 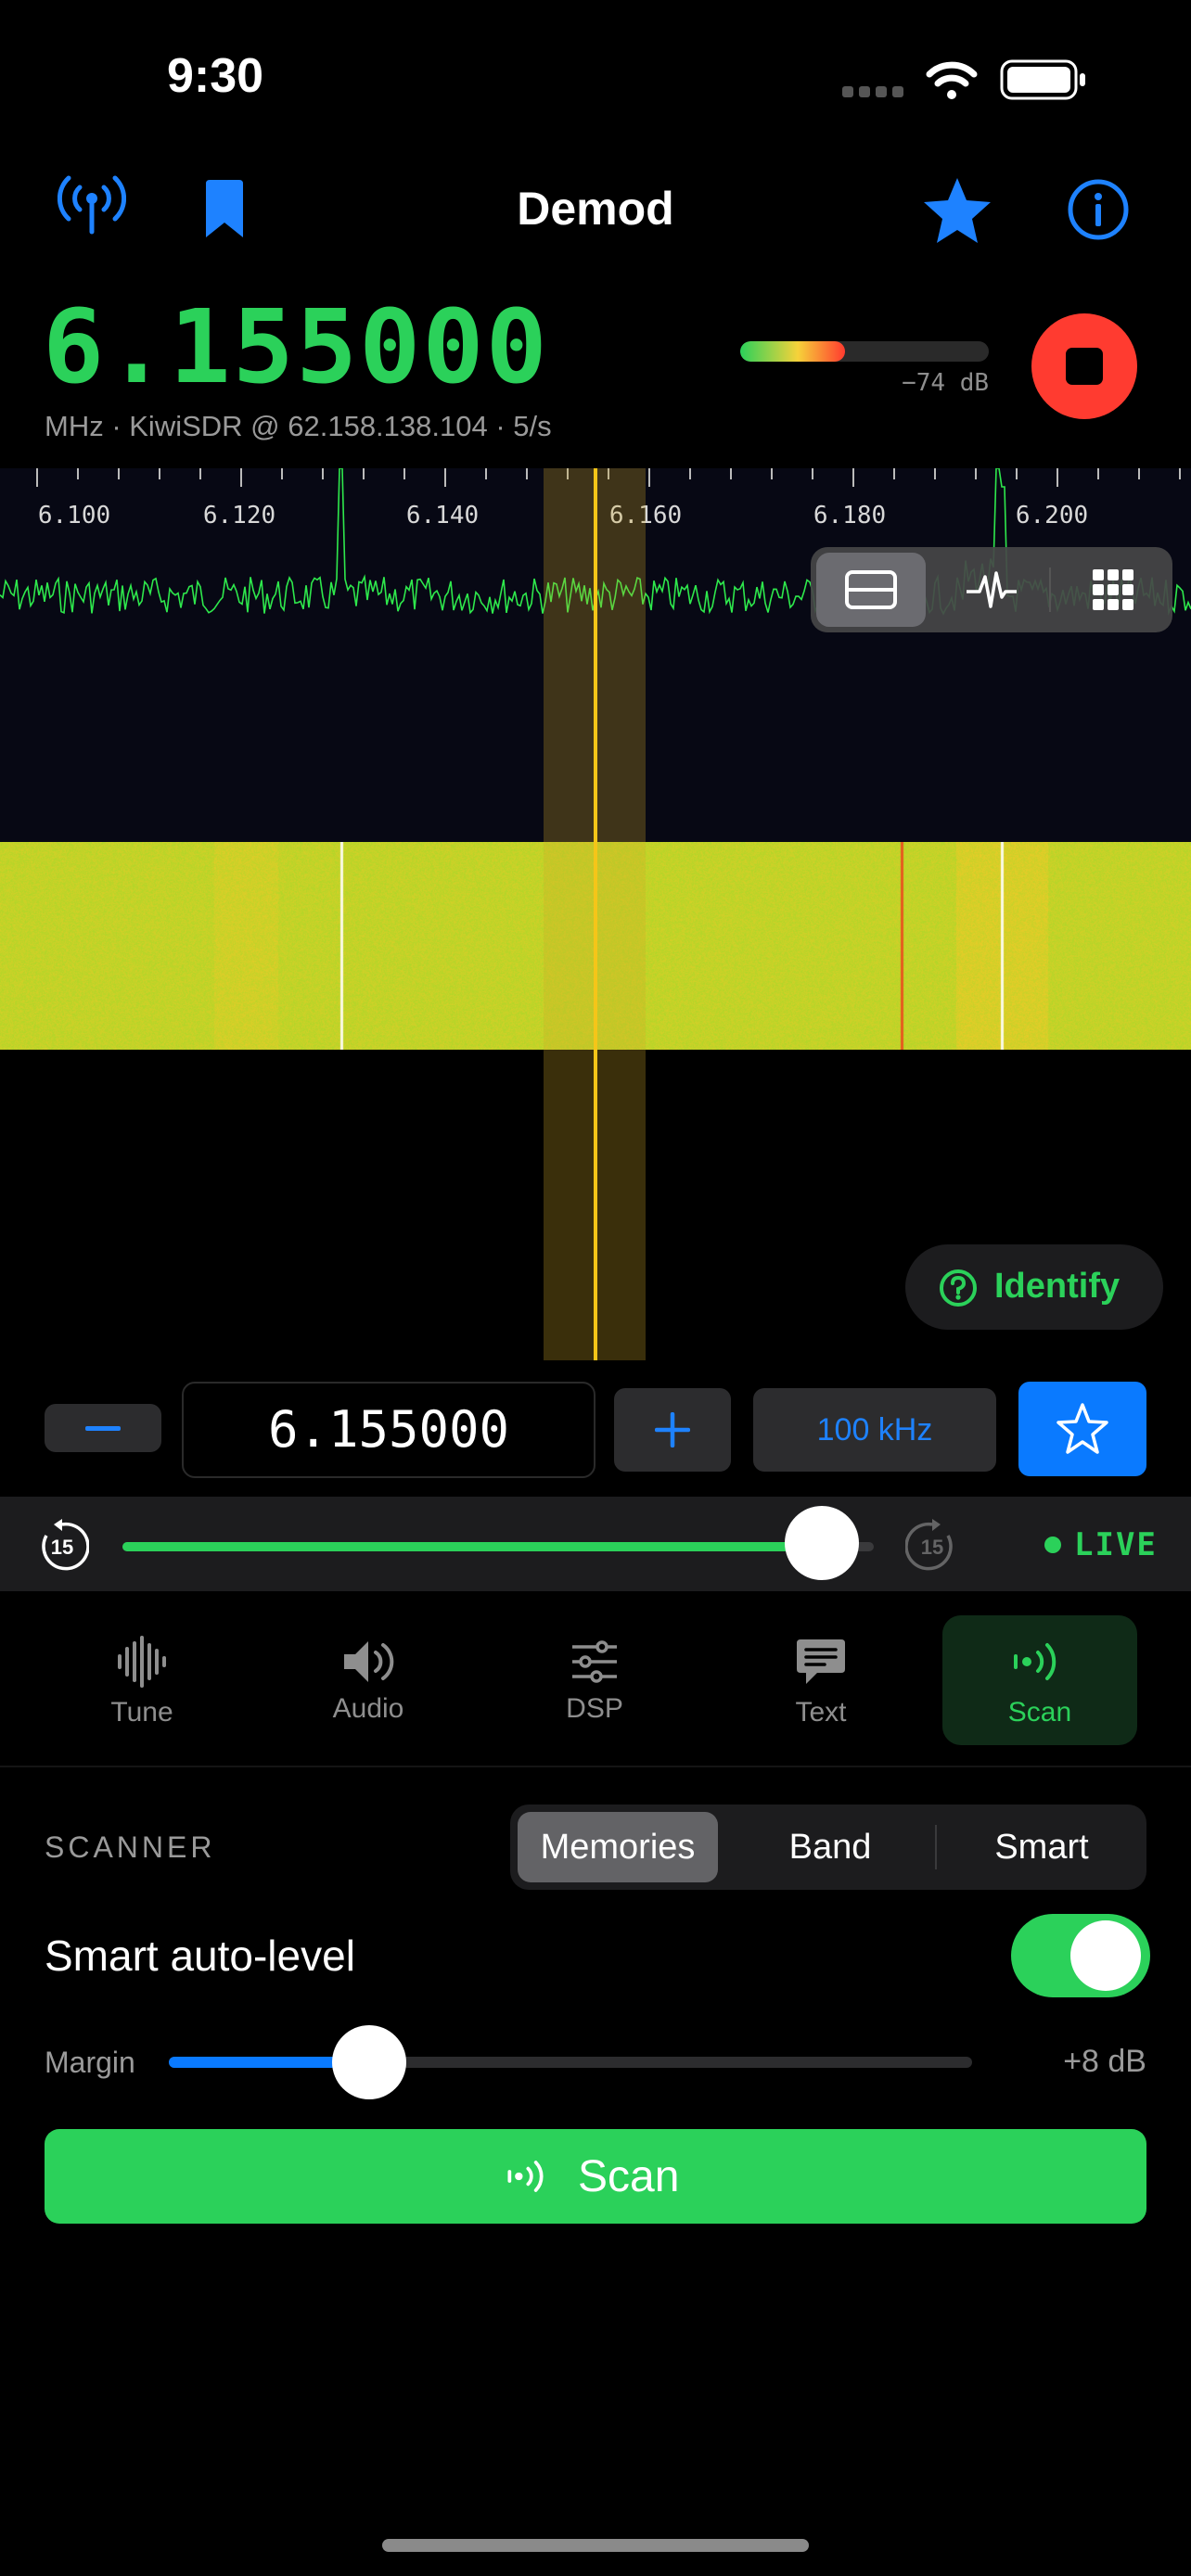 What do you see at coordinates (1041, 1847) in the screenshot?
I see `mode-smart: Smart` at bounding box center [1041, 1847].